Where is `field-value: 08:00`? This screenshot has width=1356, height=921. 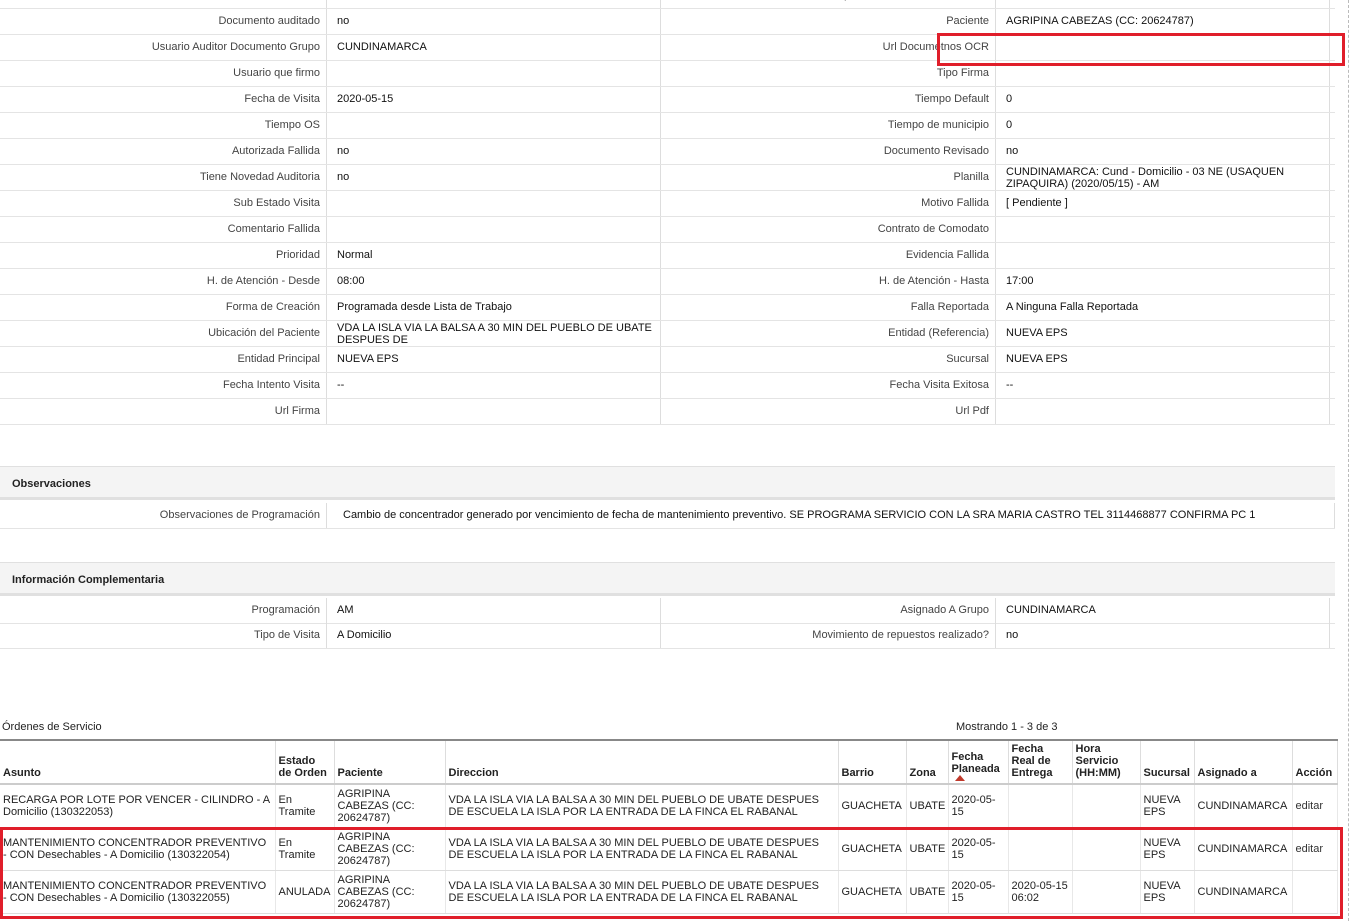 field-value: 08:00 is located at coordinates (494, 281).